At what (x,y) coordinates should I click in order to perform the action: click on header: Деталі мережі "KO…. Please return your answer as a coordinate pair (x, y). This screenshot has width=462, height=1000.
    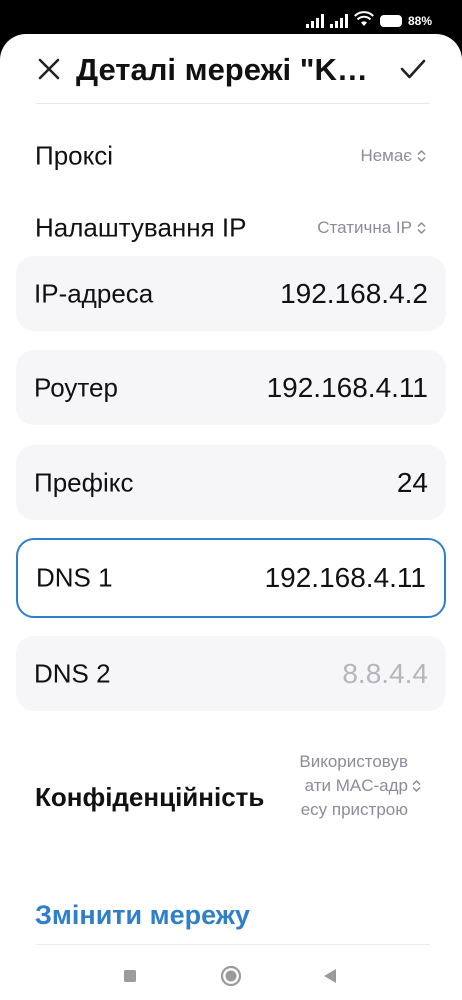
    Looking at the image, I should click on (231, 69).